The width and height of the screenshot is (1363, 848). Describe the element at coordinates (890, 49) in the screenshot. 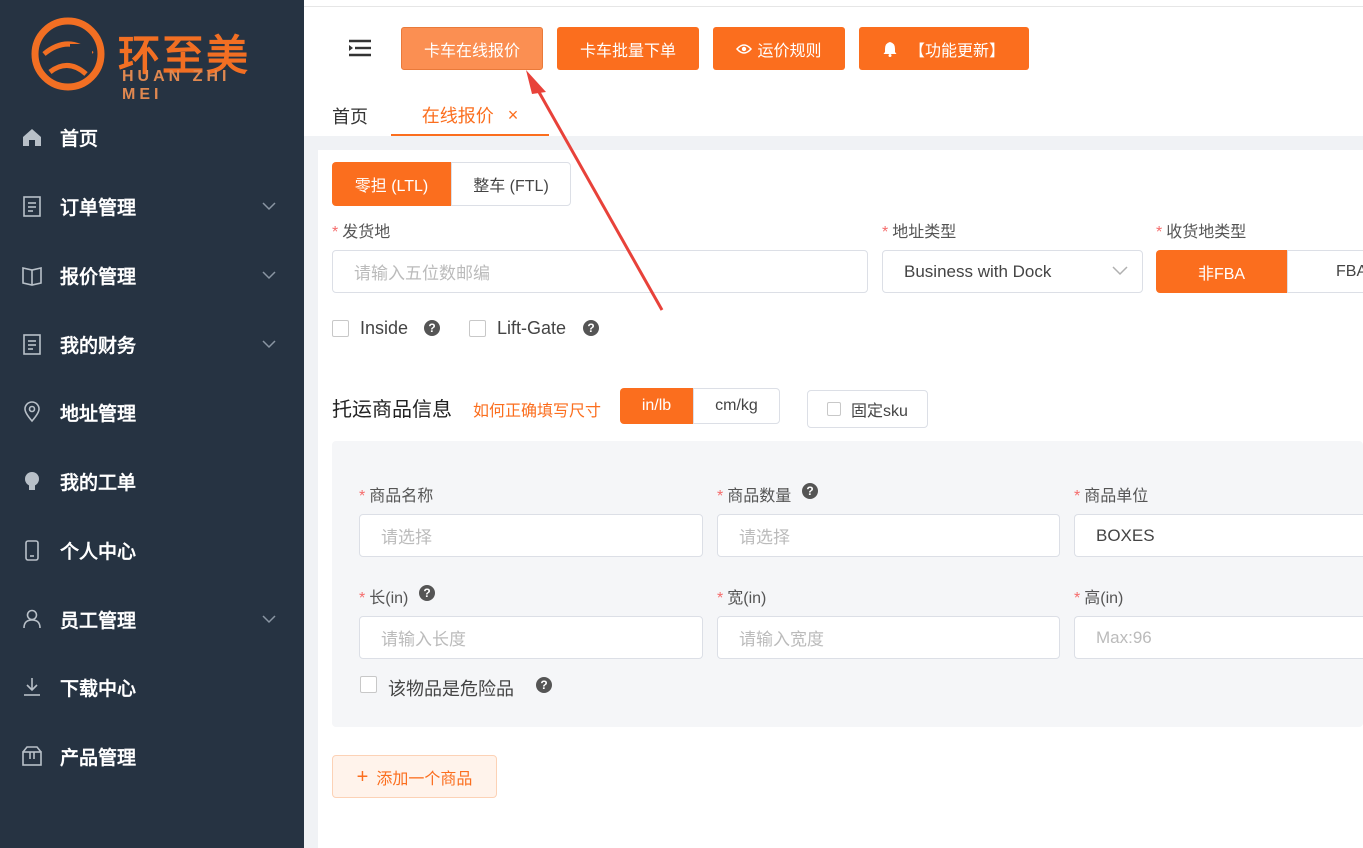

I see `bell-icon` at that location.